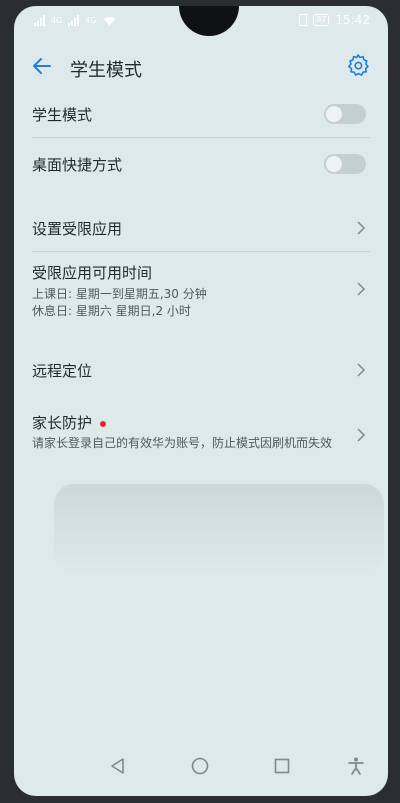 The height and width of the screenshot is (803, 400). What do you see at coordinates (201, 66) in the screenshot?
I see `app-header: 学生模式` at bounding box center [201, 66].